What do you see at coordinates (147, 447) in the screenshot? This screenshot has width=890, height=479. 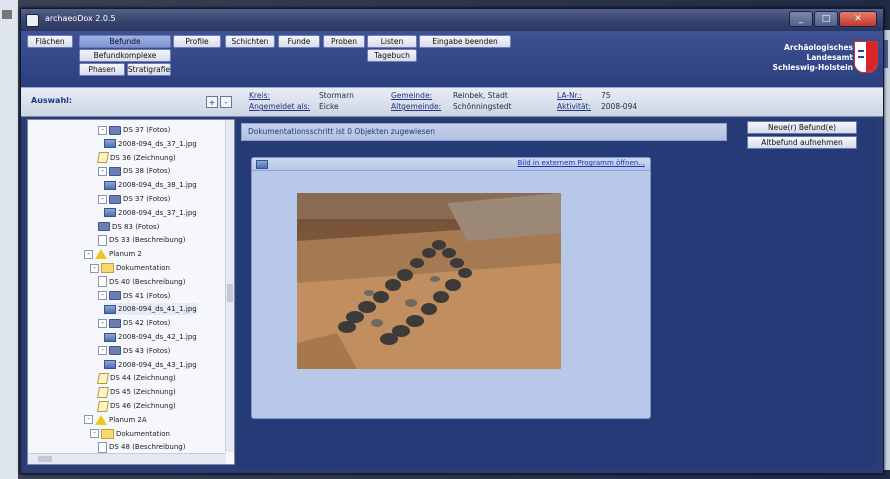 I see `tree-node-label: DS 48 (Beschreibung)` at bounding box center [147, 447].